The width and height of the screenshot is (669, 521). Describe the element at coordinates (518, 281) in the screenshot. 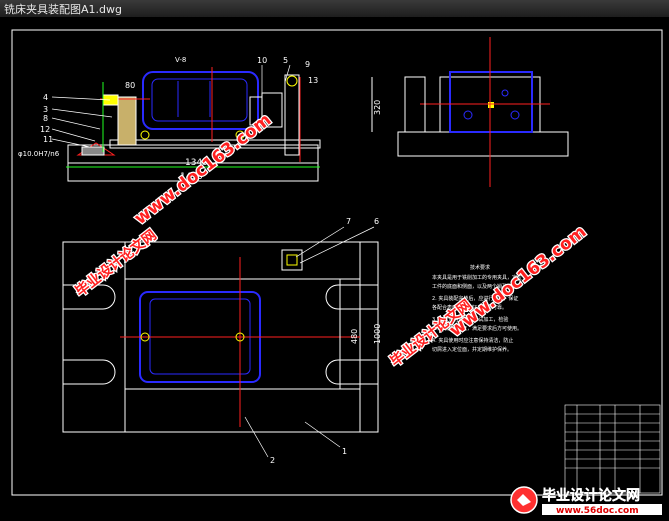

I see `watermark-url-2: www.doc163.com` at that location.